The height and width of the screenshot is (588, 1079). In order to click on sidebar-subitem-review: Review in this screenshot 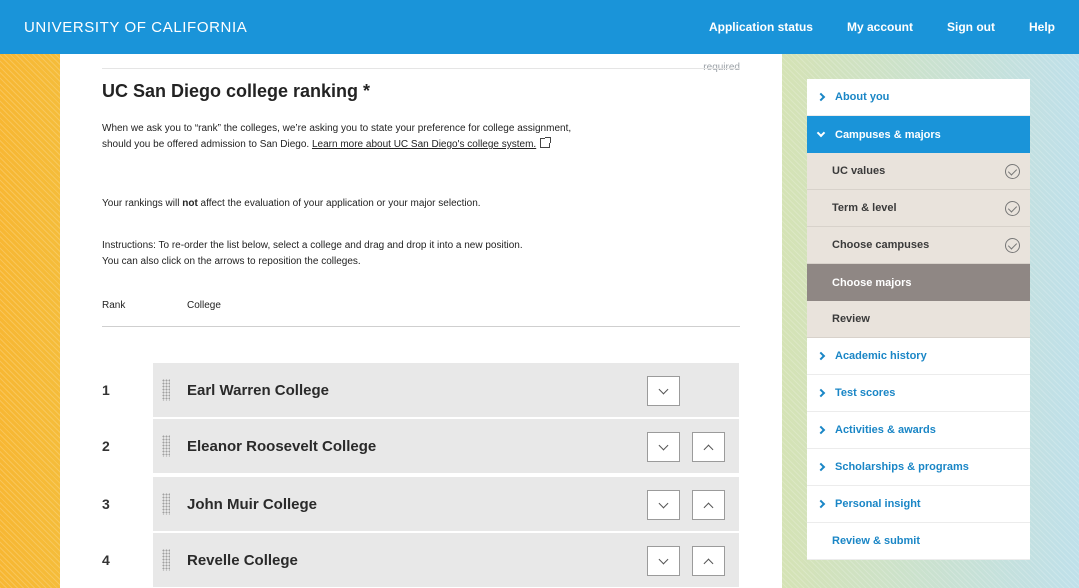, I will do `click(918, 319)`.